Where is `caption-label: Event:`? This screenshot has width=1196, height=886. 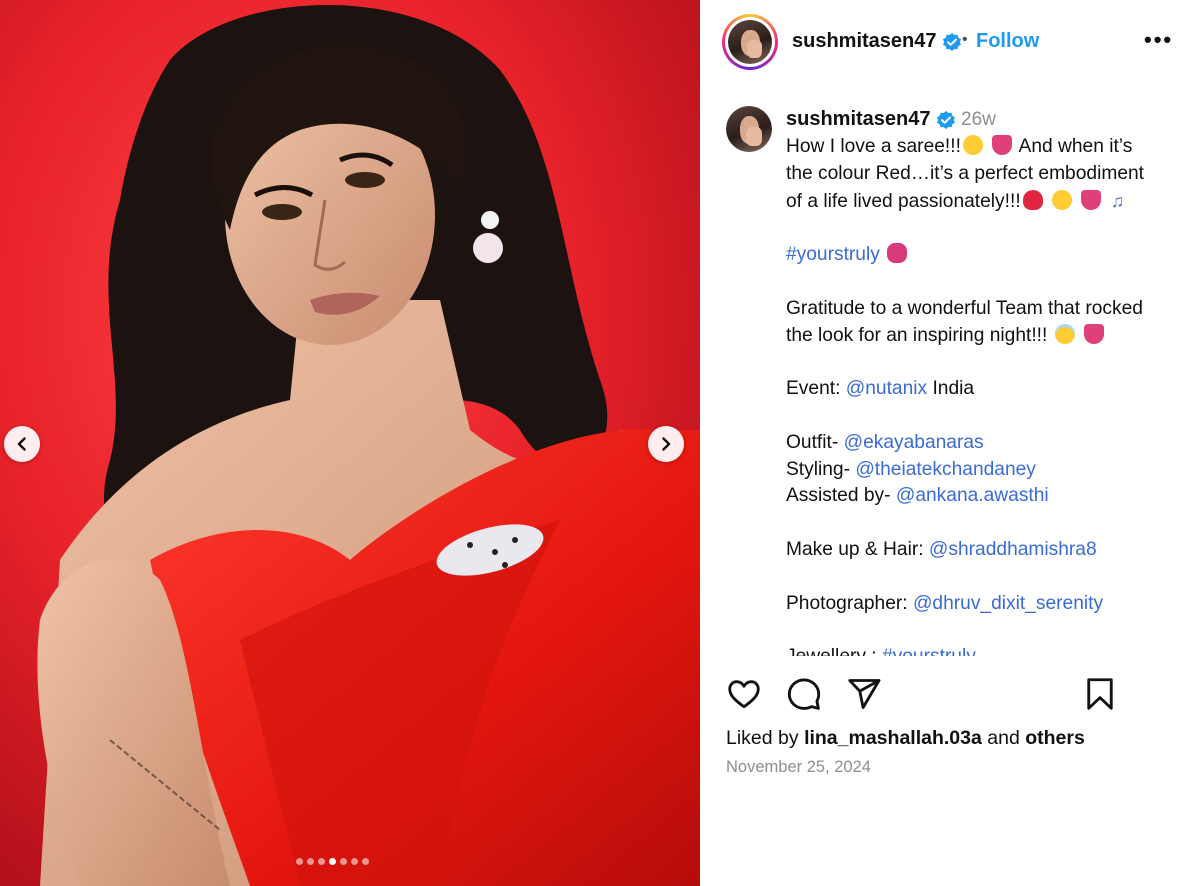
caption-label: Event: is located at coordinates (813, 389).